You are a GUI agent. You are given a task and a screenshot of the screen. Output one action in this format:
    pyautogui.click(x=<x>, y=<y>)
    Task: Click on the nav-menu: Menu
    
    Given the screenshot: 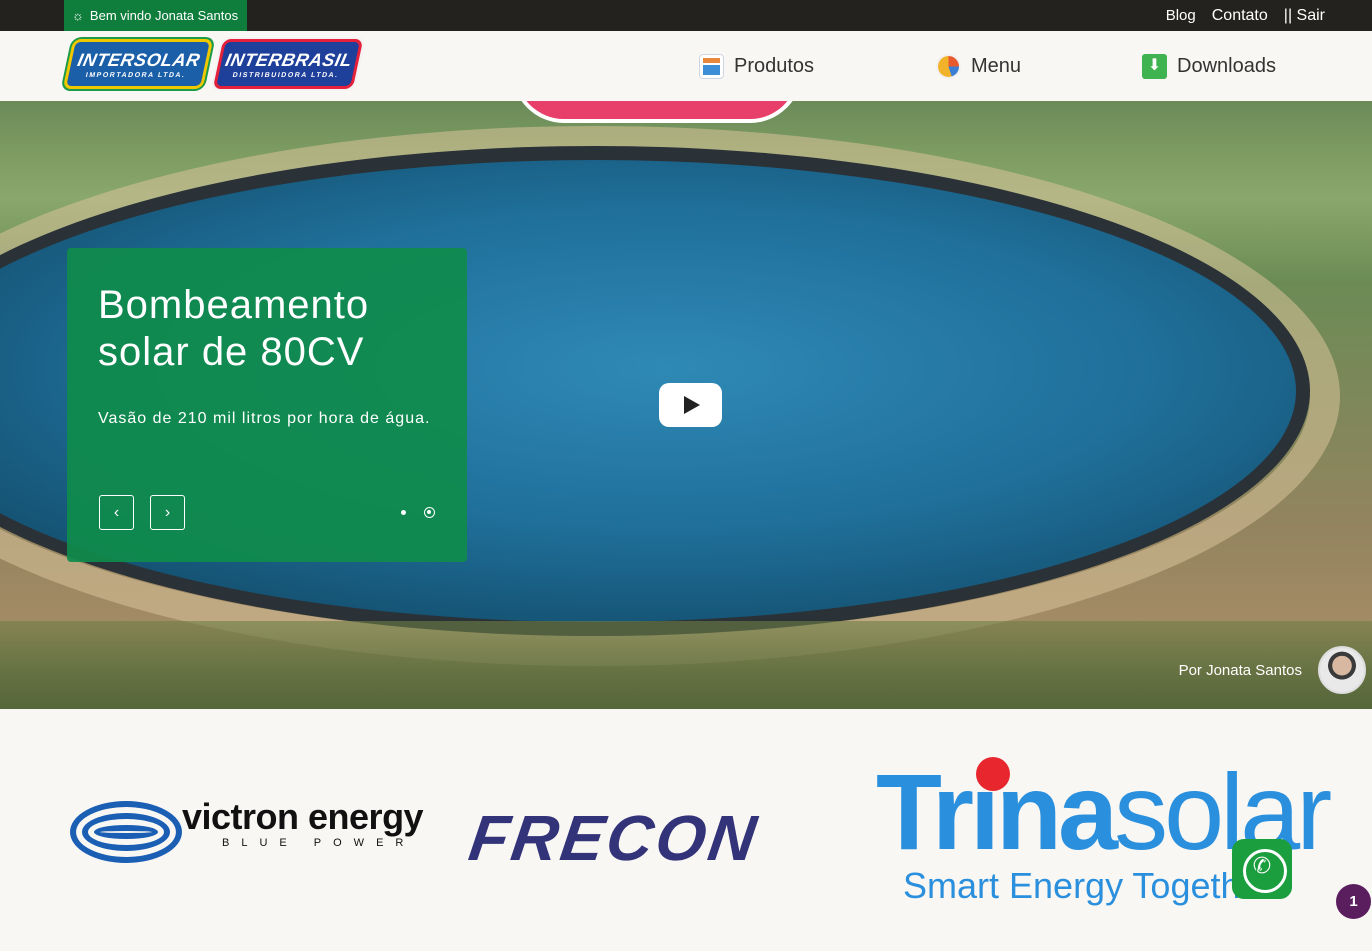 What is the action you would take?
    pyautogui.click(x=978, y=66)
    